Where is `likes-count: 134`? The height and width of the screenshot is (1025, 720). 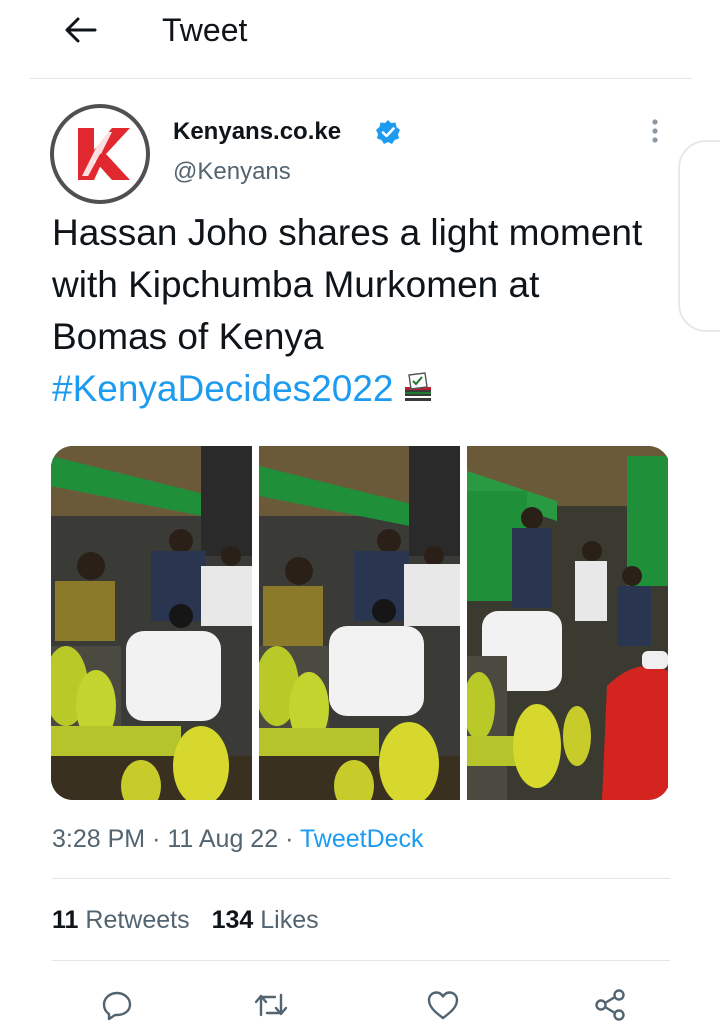 likes-count: 134 is located at coordinates (232, 920).